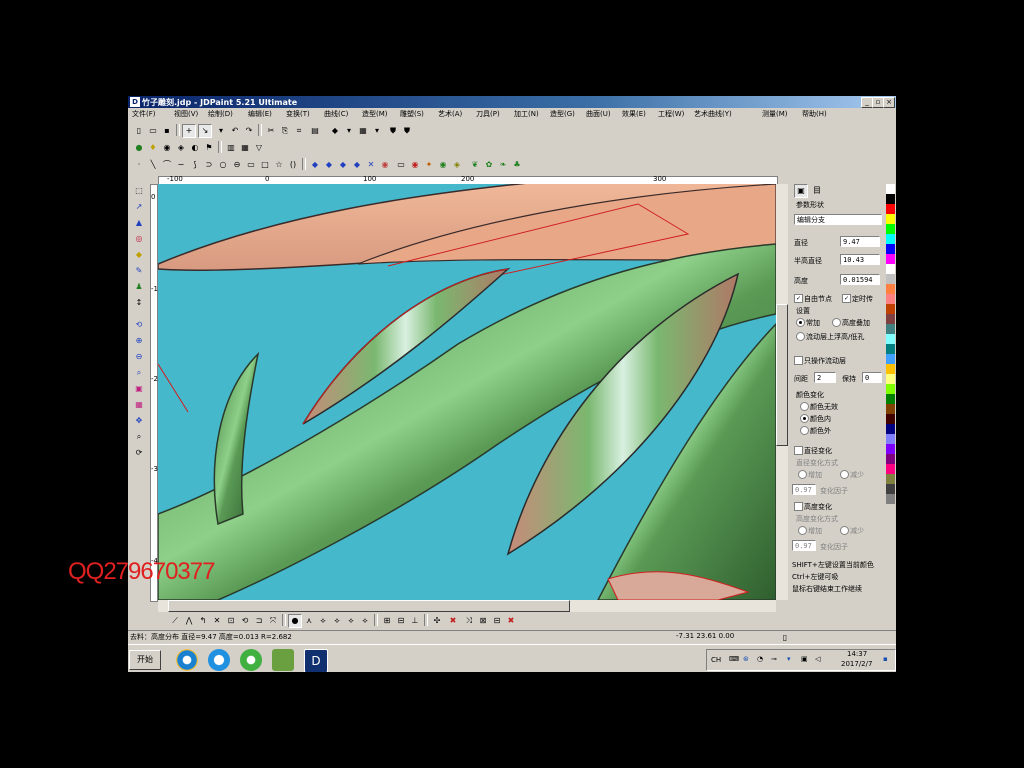  What do you see at coordinates (181, 148) in the screenshot?
I see `render-icon: ◈` at bounding box center [181, 148].